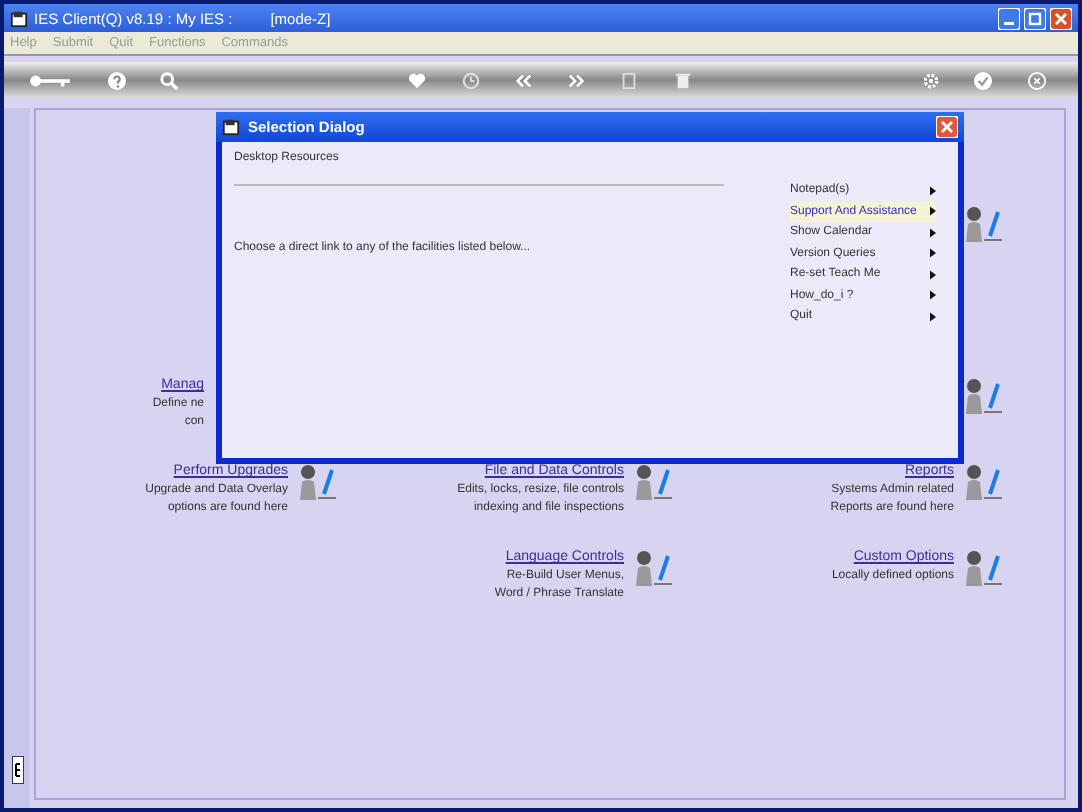 The height and width of the screenshot is (812, 1082). What do you see at coordinates (629, 80) in the screenshot?
I see `document-icon` at bounding box center [629, 80].